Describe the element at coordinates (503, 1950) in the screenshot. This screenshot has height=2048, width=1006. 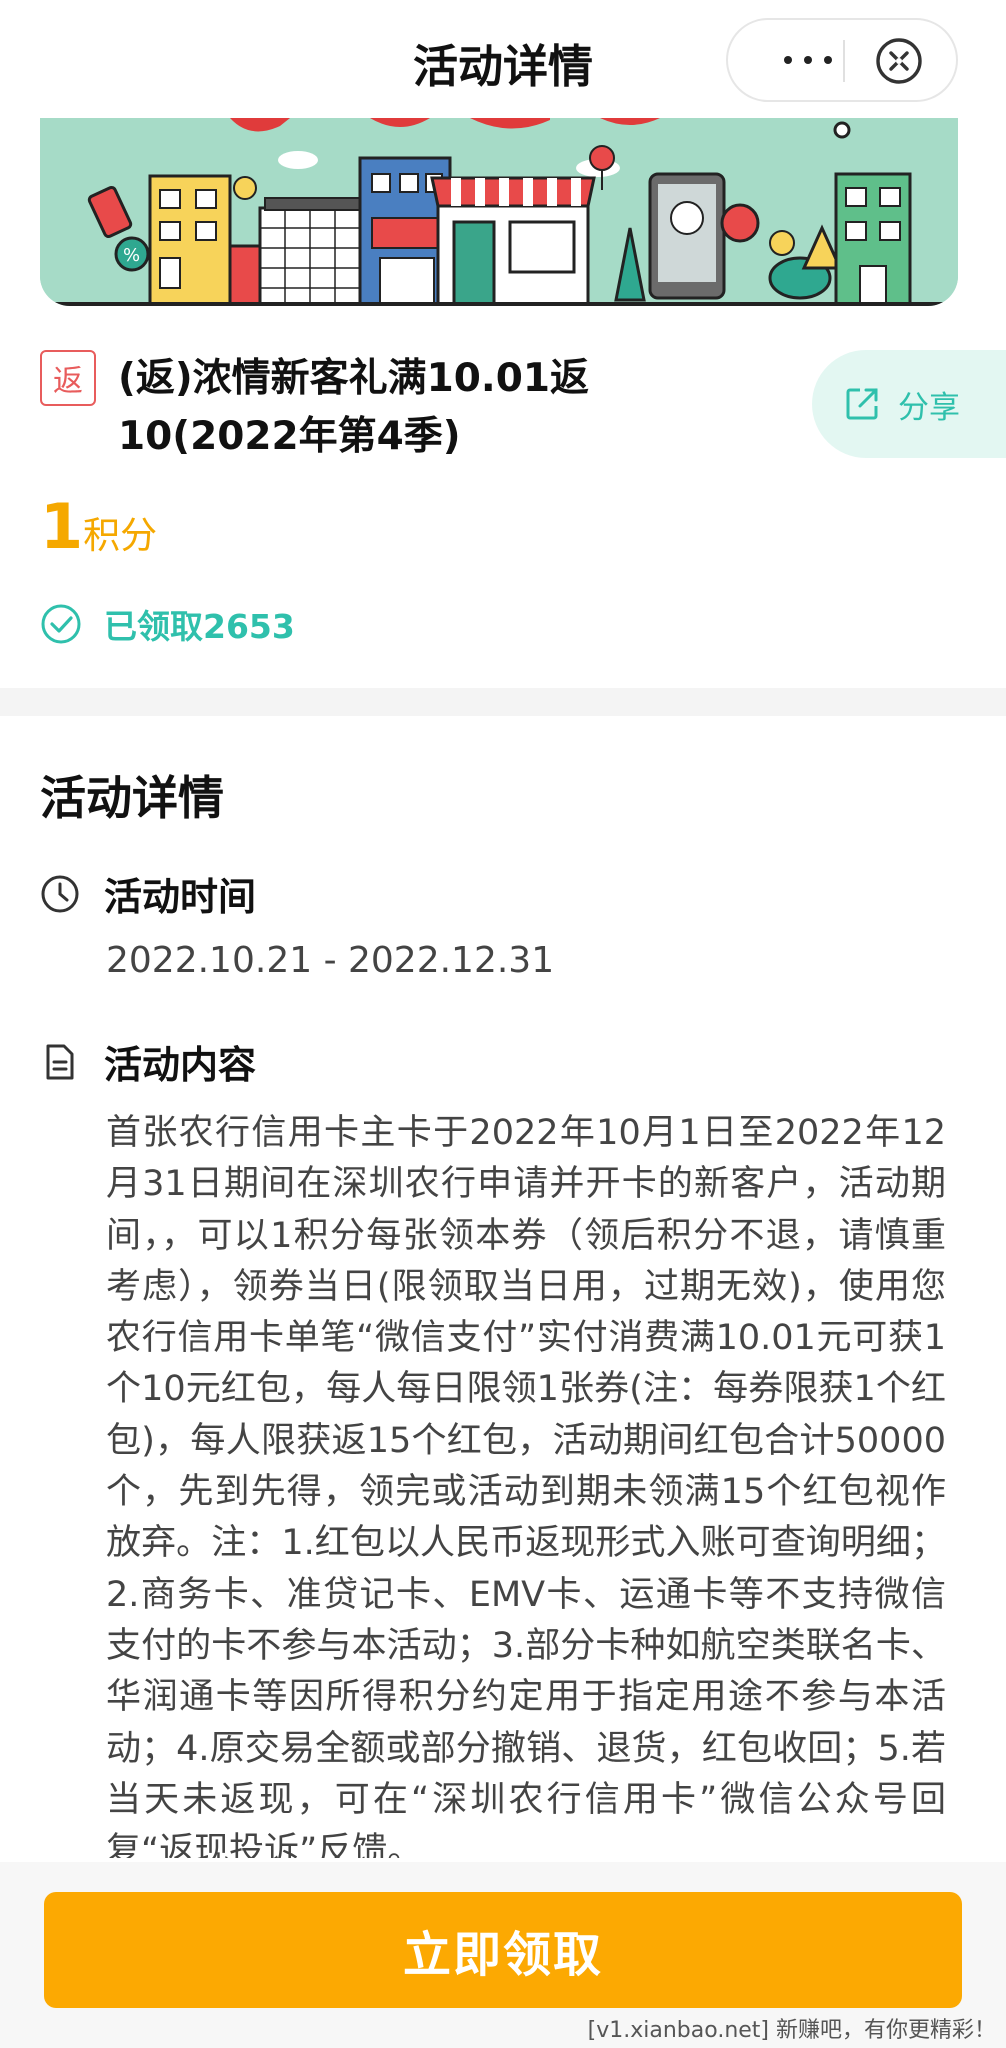
I see `claim-now-button: 立即领取` at that location.